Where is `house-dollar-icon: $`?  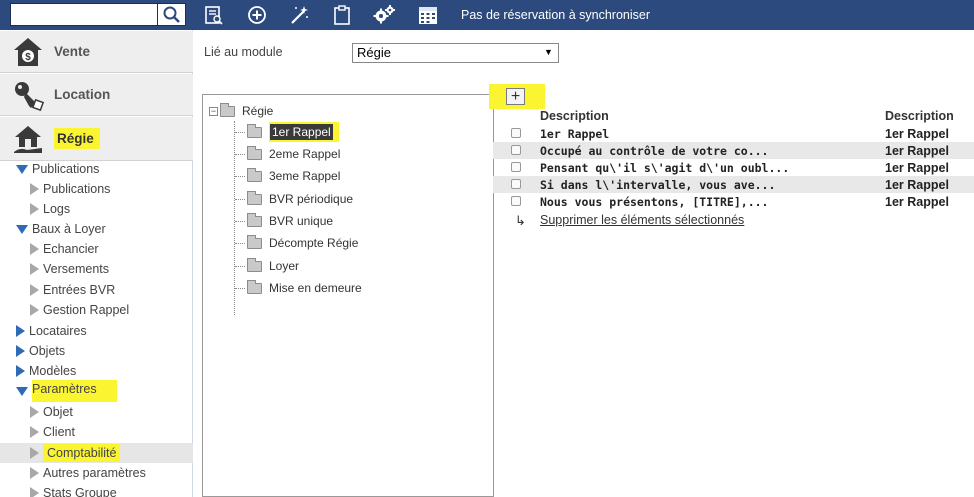
house-dollar-icon: $ is located at coordinates (28, 52).